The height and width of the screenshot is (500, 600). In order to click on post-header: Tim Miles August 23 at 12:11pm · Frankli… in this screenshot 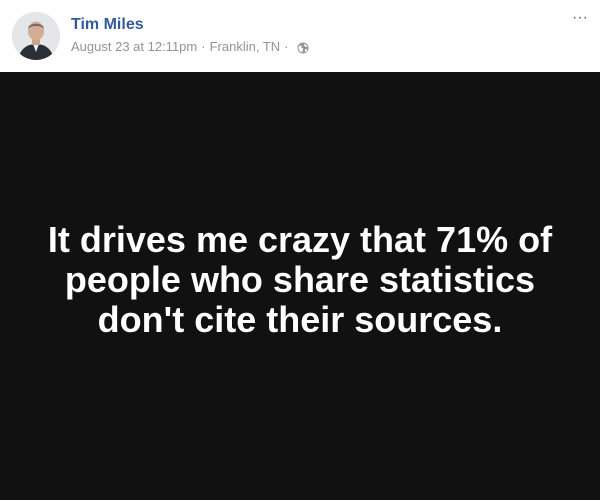, I will do `click(300, 36)`.